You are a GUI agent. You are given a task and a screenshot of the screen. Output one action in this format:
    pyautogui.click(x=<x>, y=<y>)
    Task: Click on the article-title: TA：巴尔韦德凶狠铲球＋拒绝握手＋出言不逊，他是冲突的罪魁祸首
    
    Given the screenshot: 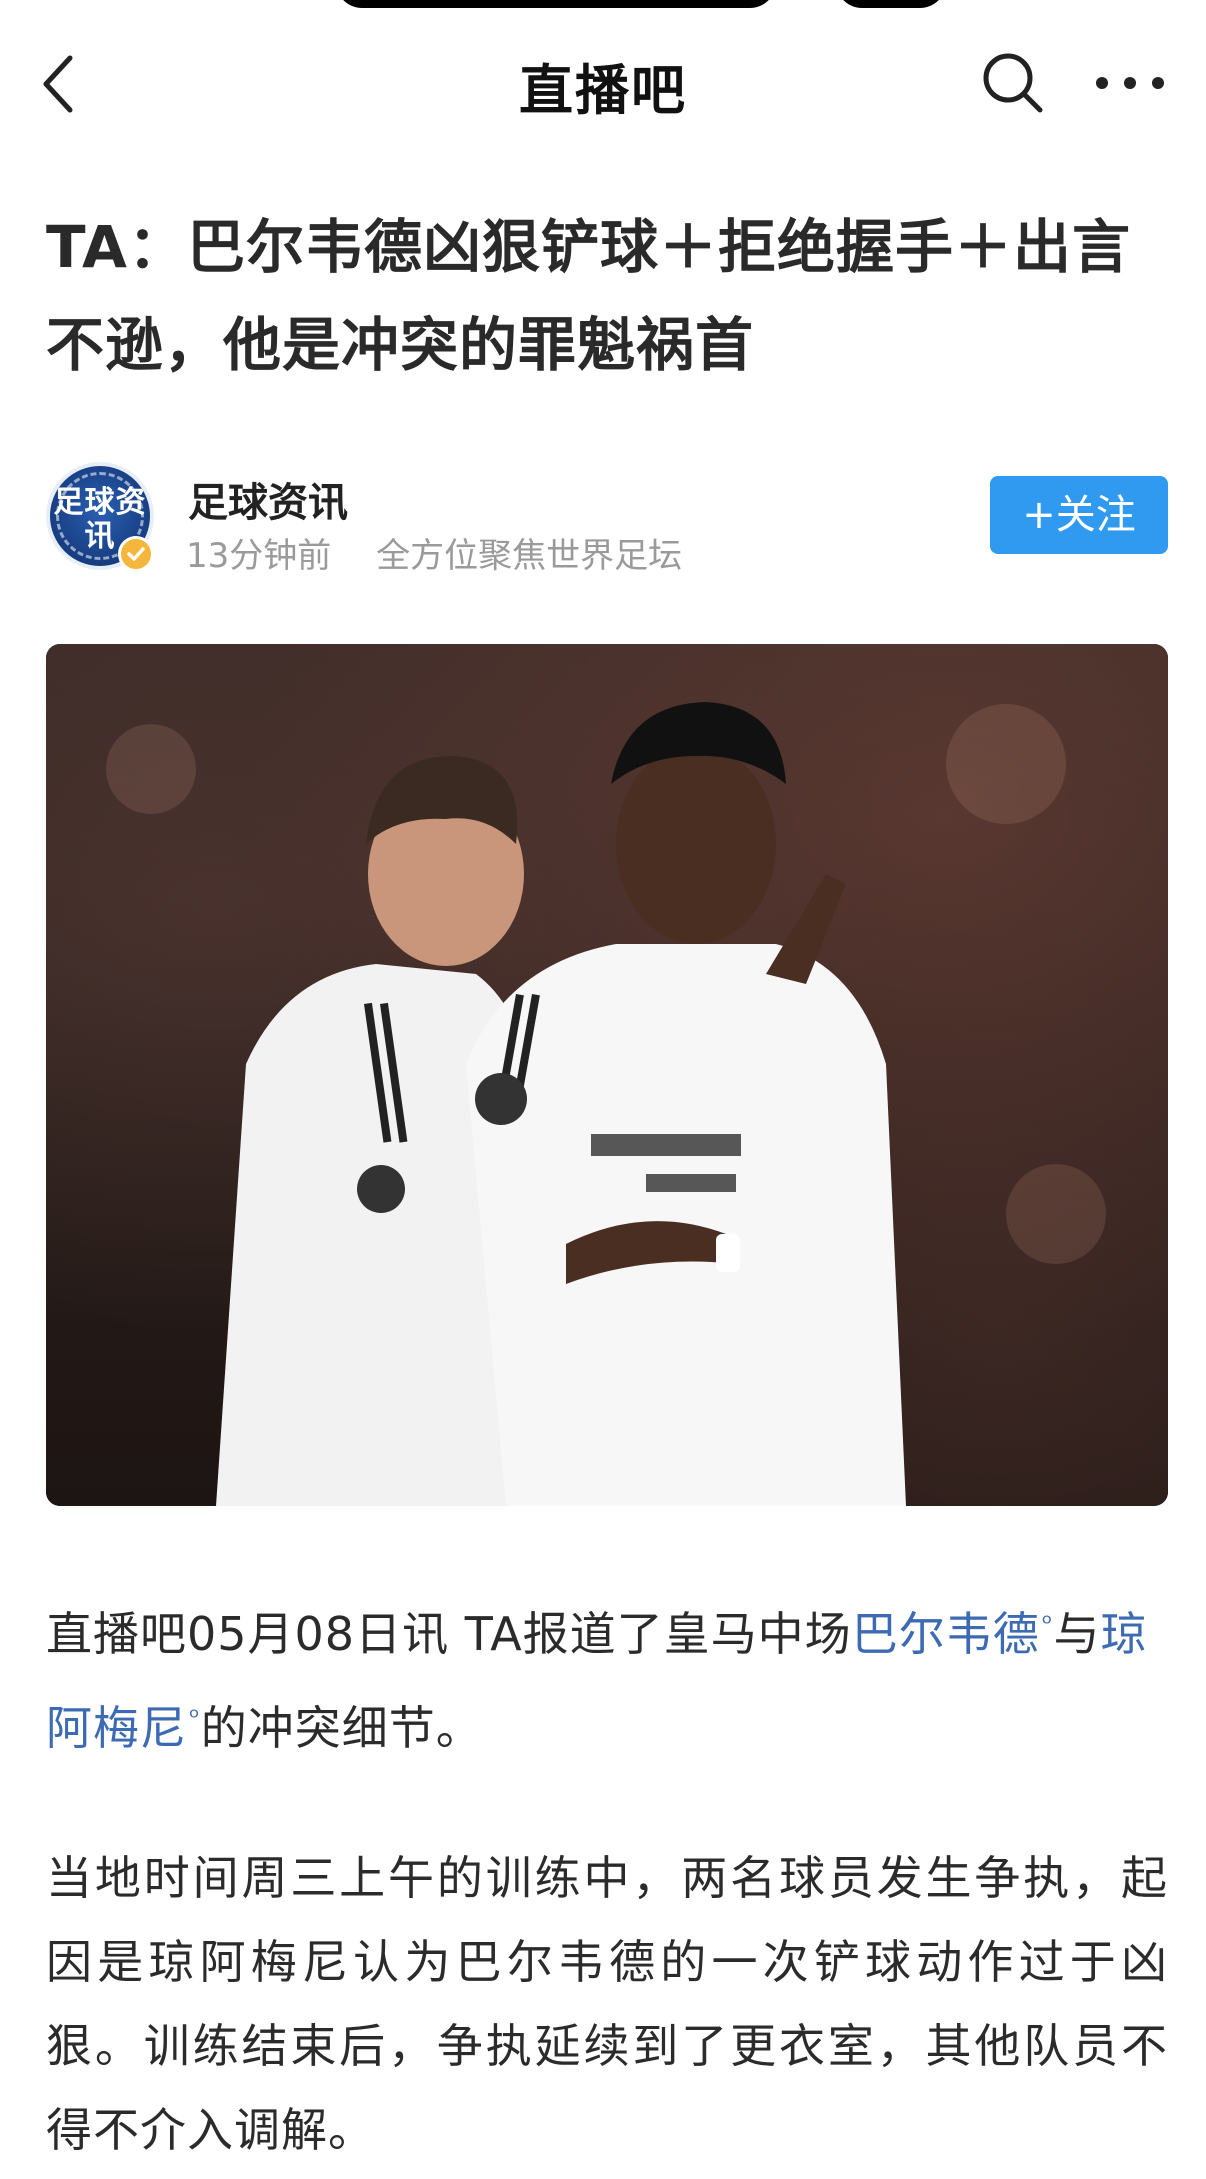 What is the action you would take?
    pyautogui.click(x=588, y=296)
    